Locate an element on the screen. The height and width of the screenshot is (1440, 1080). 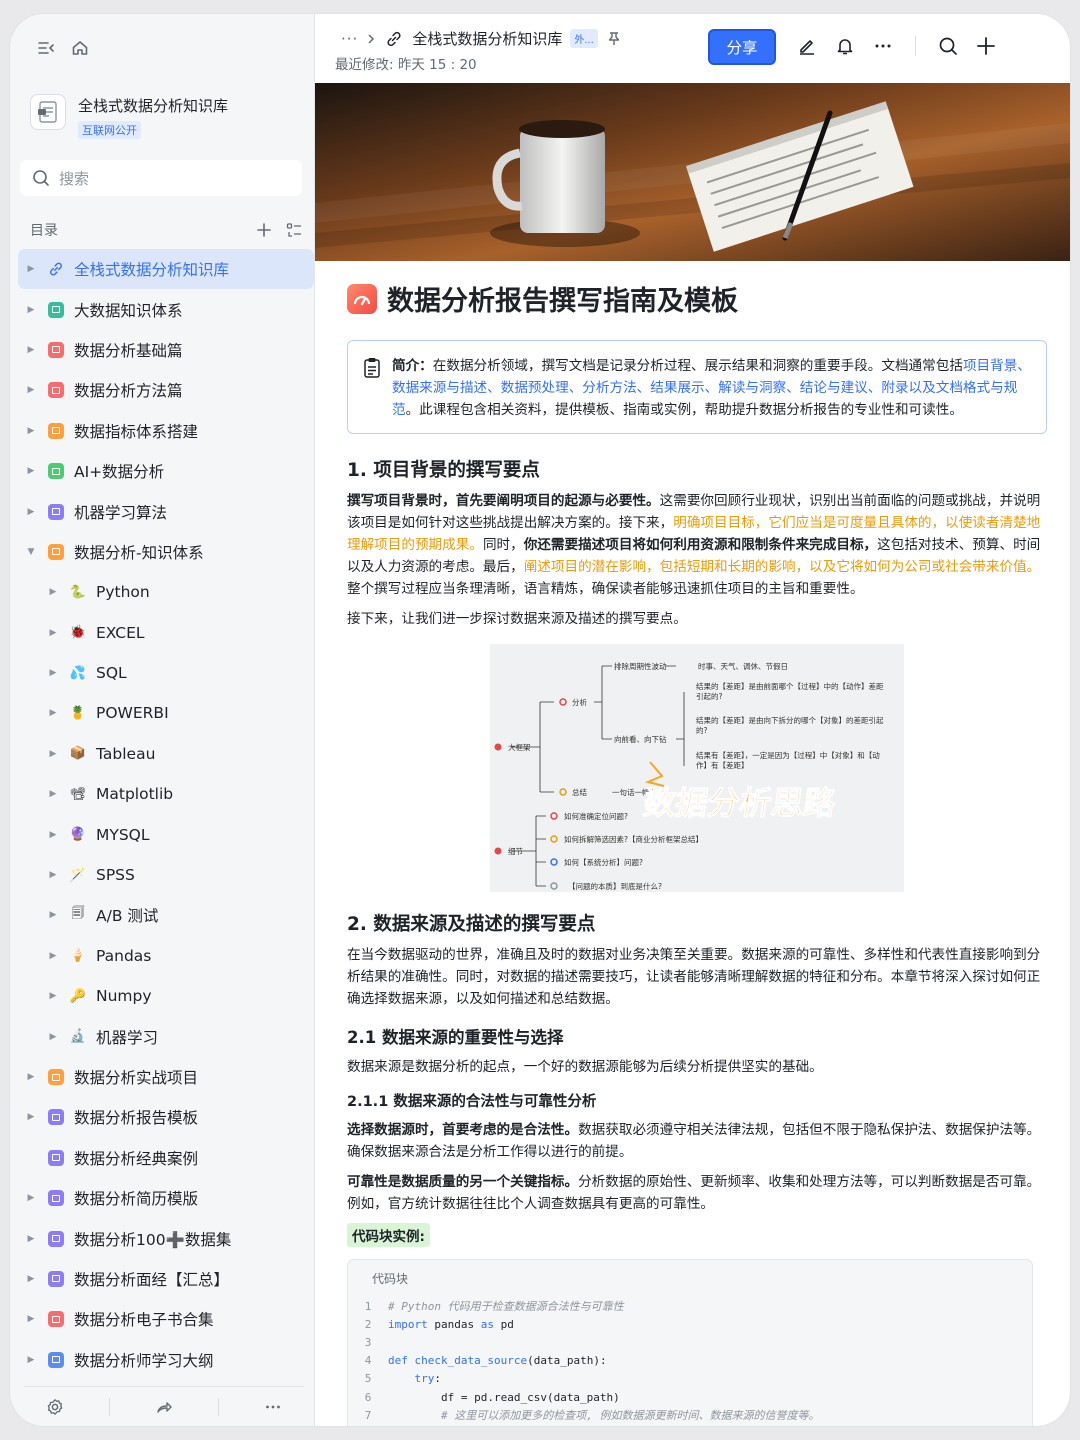
subsubsection-heading: 2.1.1 数据来源的合法性与可靠性分析 is located at coordinates (472, 1102).